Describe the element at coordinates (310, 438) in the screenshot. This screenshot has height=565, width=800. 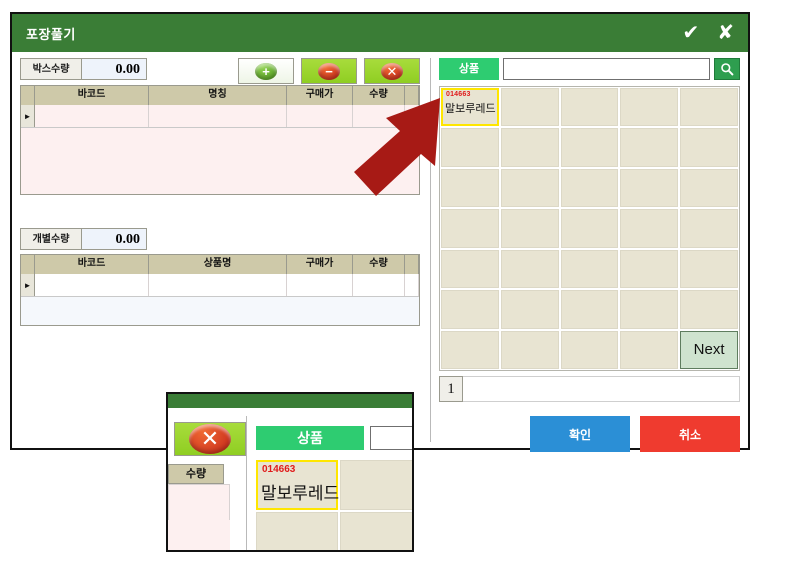
I see `inset-product-label: 상품` at that location.